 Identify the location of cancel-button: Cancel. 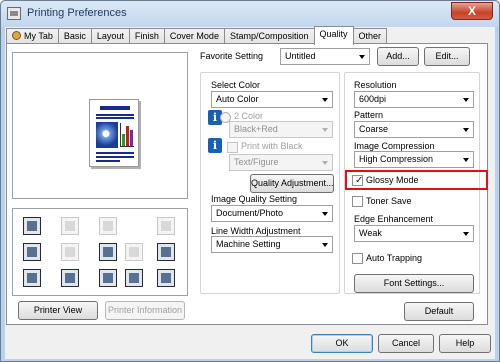
(406, 343).